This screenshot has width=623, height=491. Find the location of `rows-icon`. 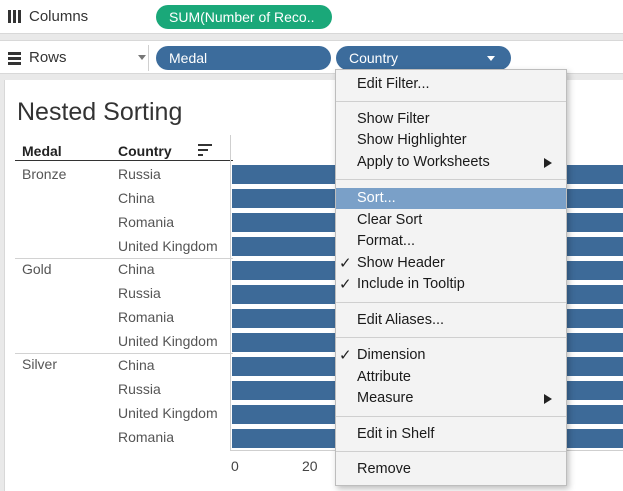

rows-icon is located at coordinates (15, 58).